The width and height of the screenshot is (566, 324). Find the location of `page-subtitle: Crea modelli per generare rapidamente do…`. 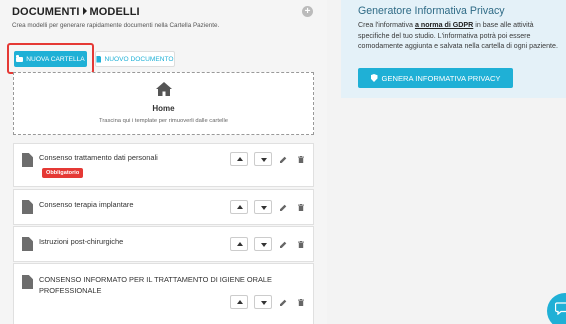

page-subtitle: Crea modelli per generare rapidamente do… is located at coordinates (116, 25).